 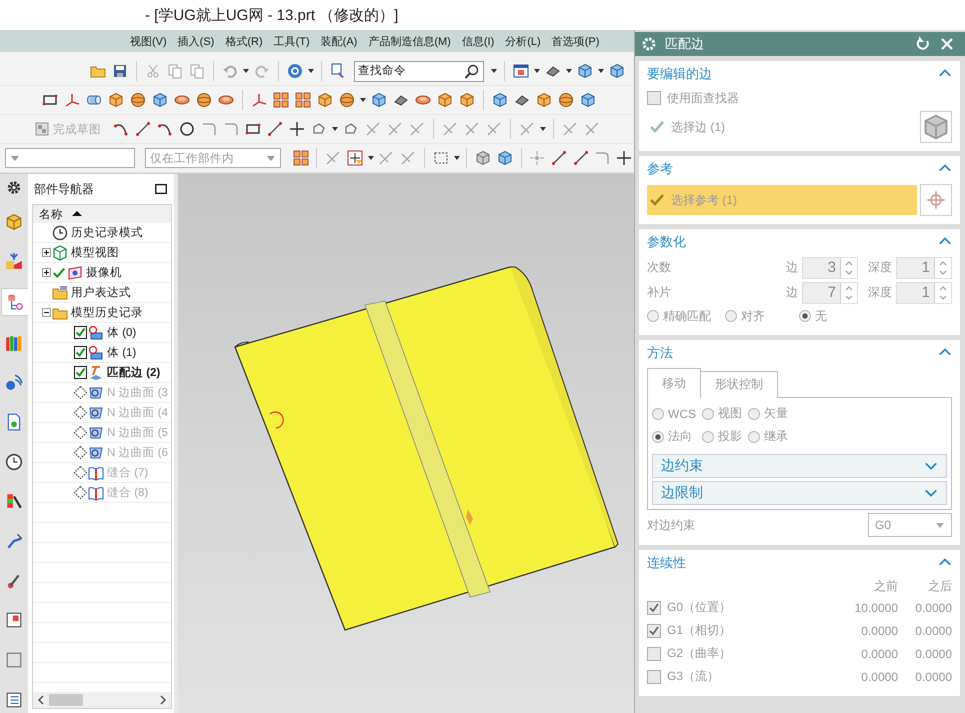 I want to click on save-icon, so click(x=120, y=71).